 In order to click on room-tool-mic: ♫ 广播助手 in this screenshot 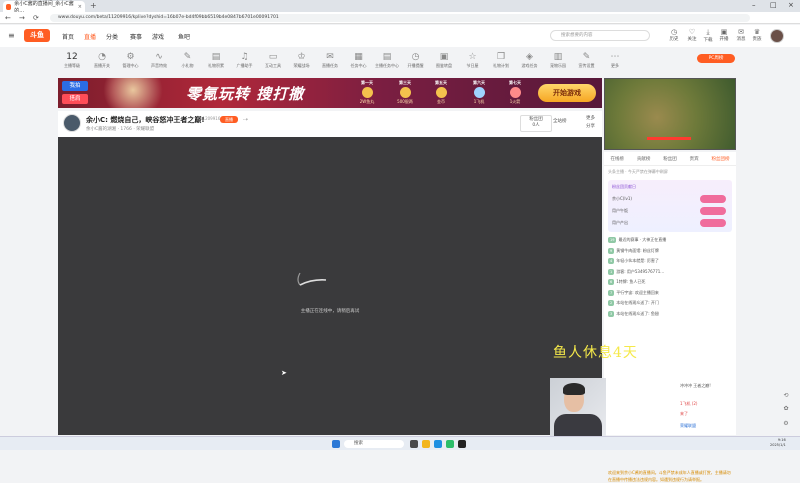, I will do `click(245, 60)`.